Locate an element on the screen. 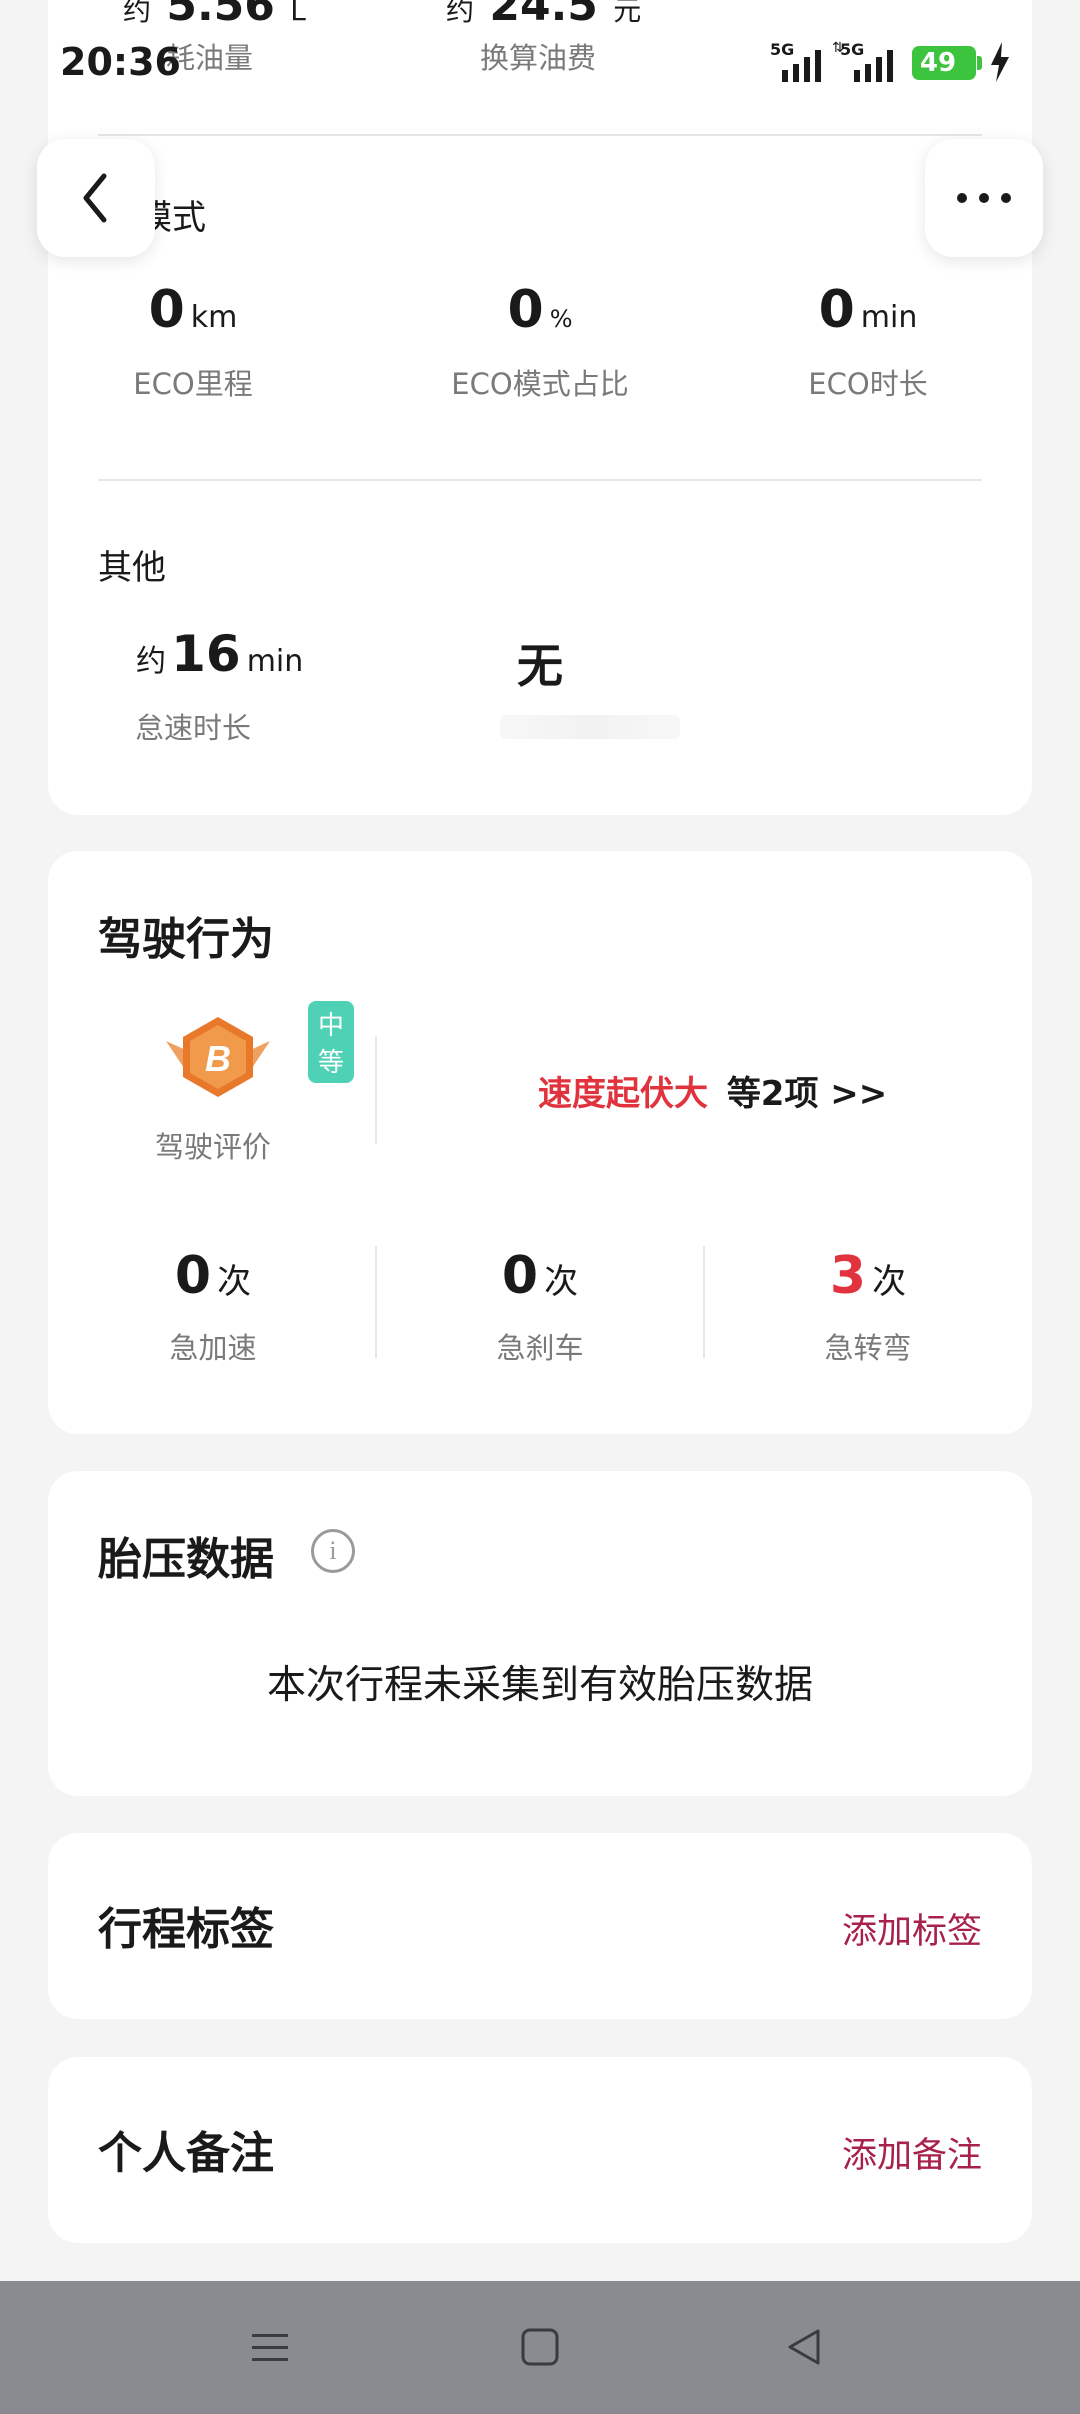 The image size is (1080, 2414). idle-unit: min is located at coordinates (275, 661).